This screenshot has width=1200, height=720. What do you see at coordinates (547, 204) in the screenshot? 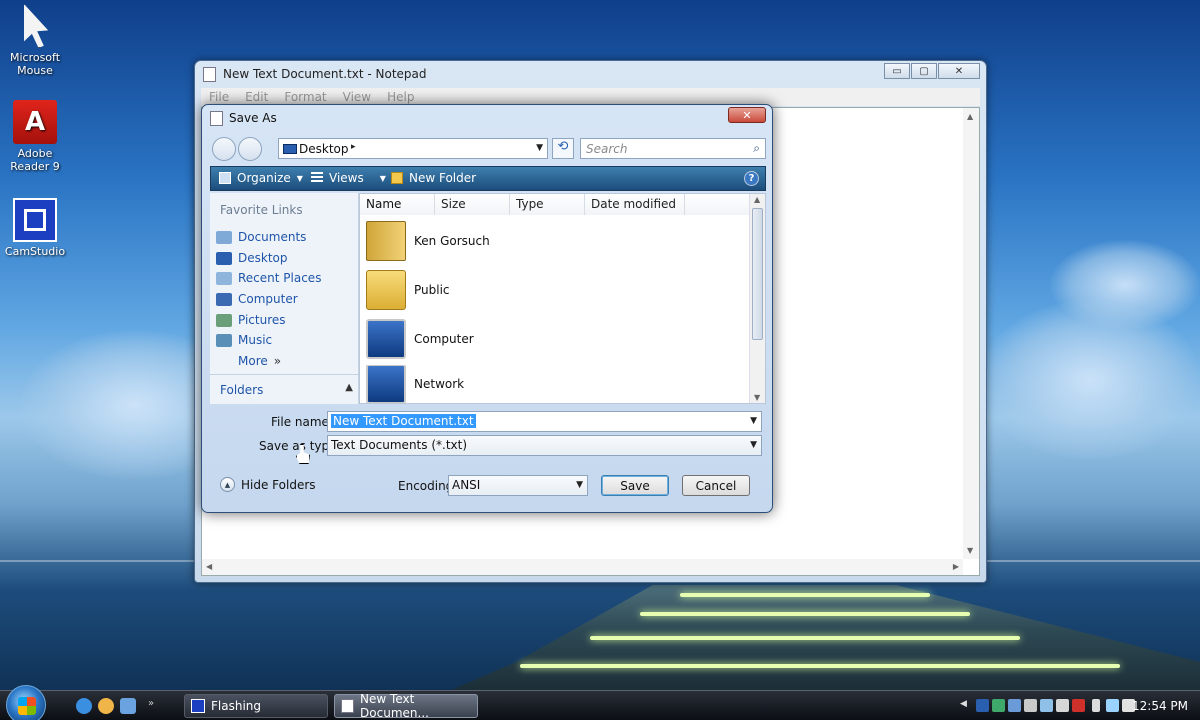
I see `column-header-type: Type` at bounding box center [547, 204].